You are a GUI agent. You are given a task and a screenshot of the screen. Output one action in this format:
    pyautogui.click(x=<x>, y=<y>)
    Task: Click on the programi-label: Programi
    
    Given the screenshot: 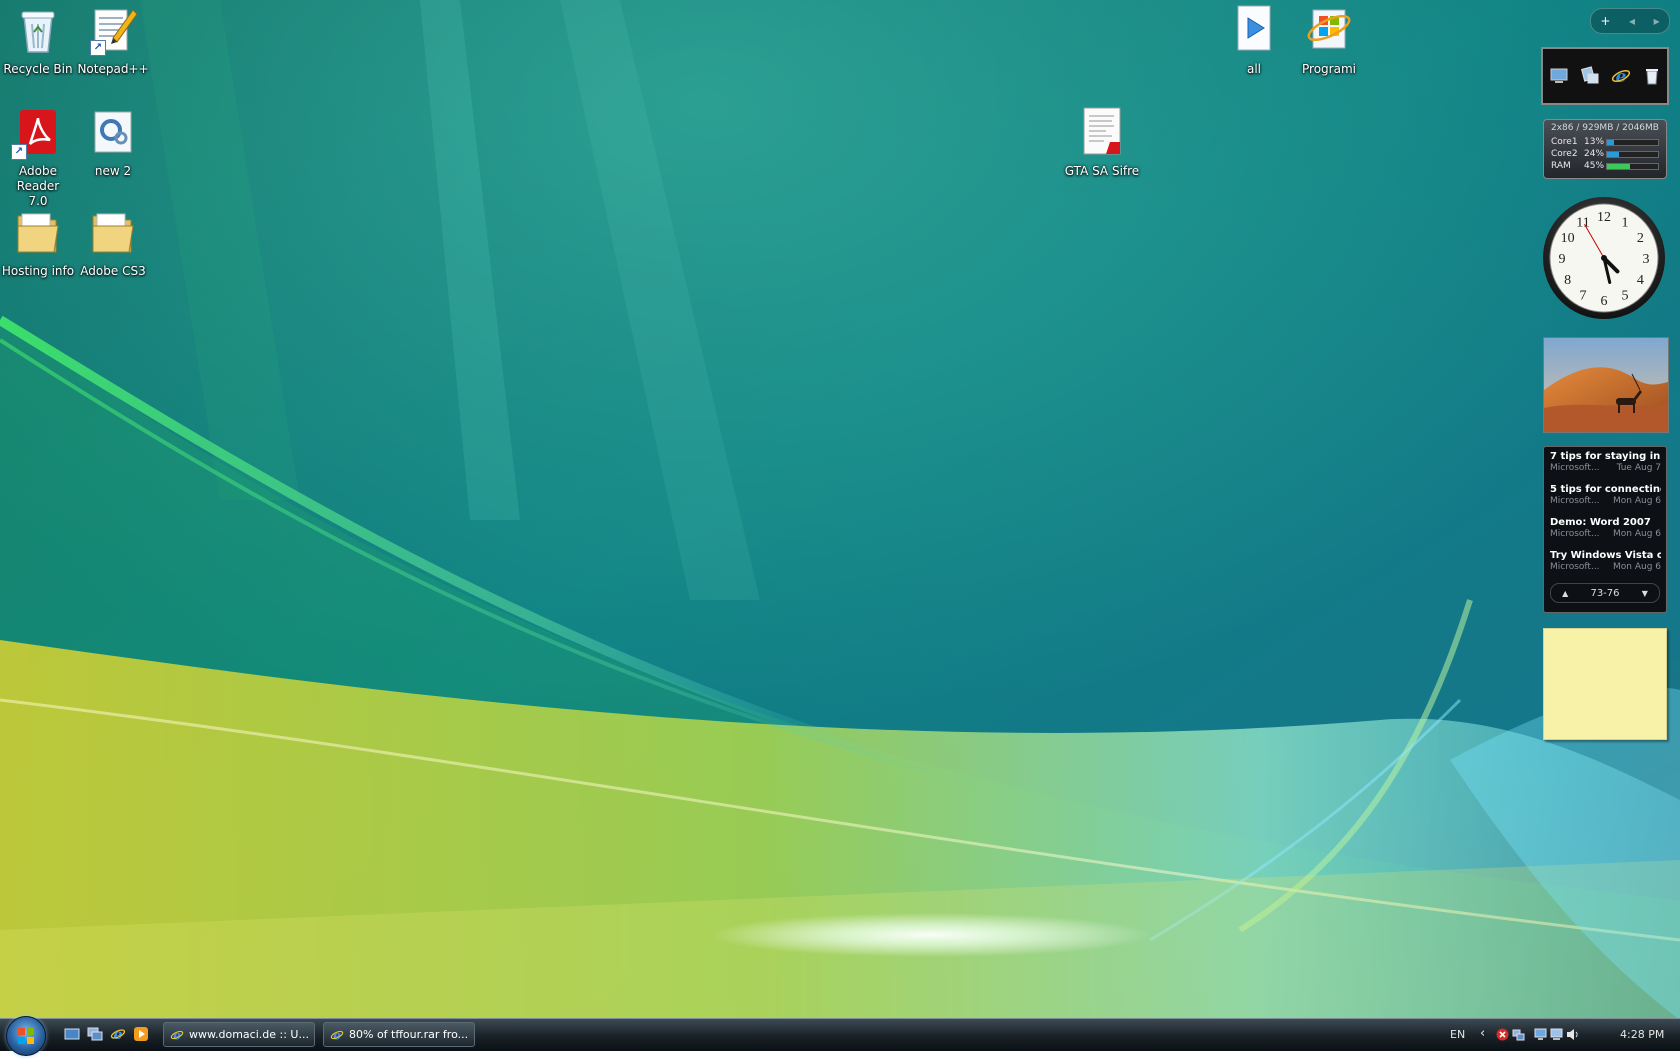 What is the action you would take?
    pyautogui.click(x=1329, y=69)
    